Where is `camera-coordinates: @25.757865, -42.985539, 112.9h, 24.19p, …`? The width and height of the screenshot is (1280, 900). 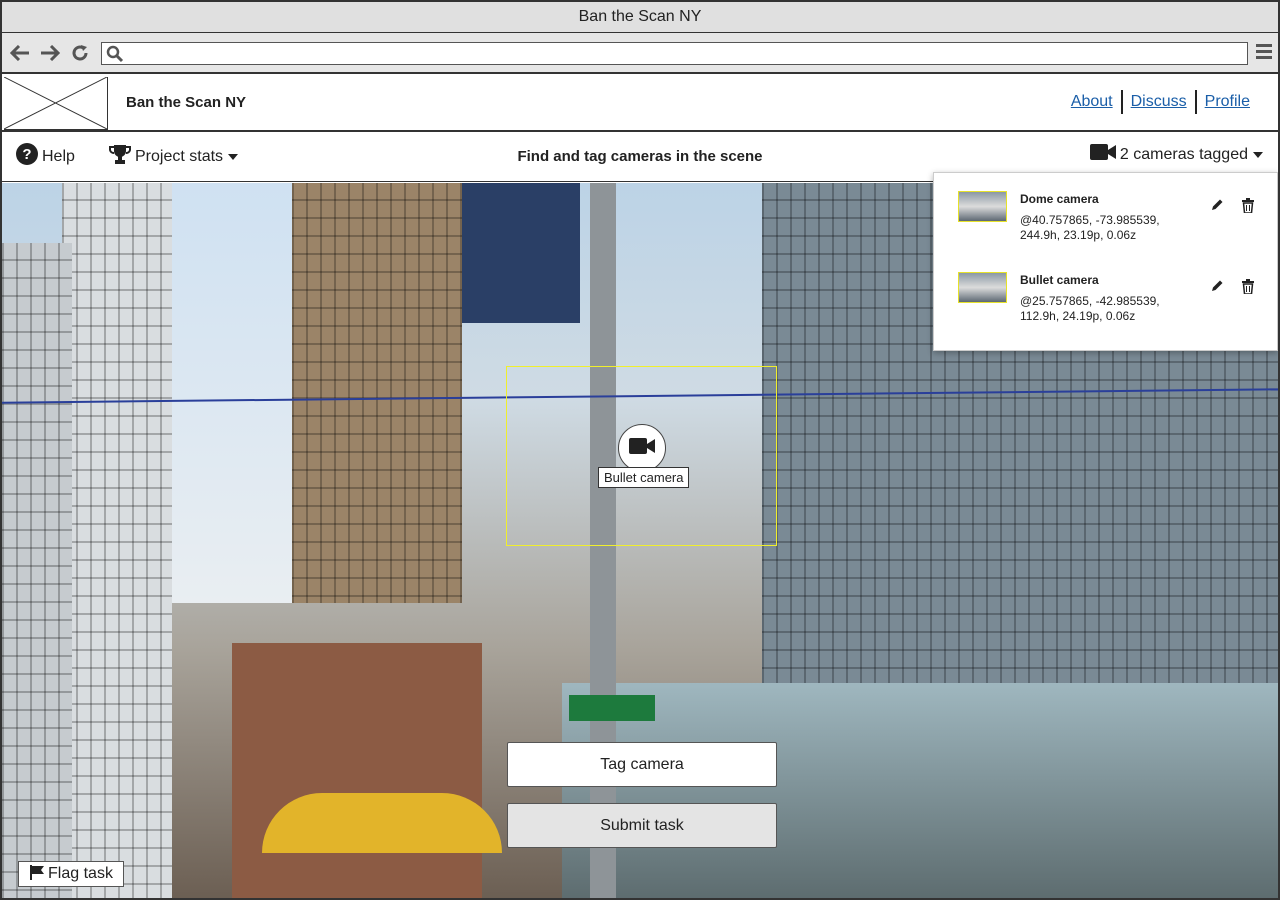
camera-coordinates: @25.757865, -42.985539, 112.9h, 24.19p, … is located at coordinates (1105, 309).